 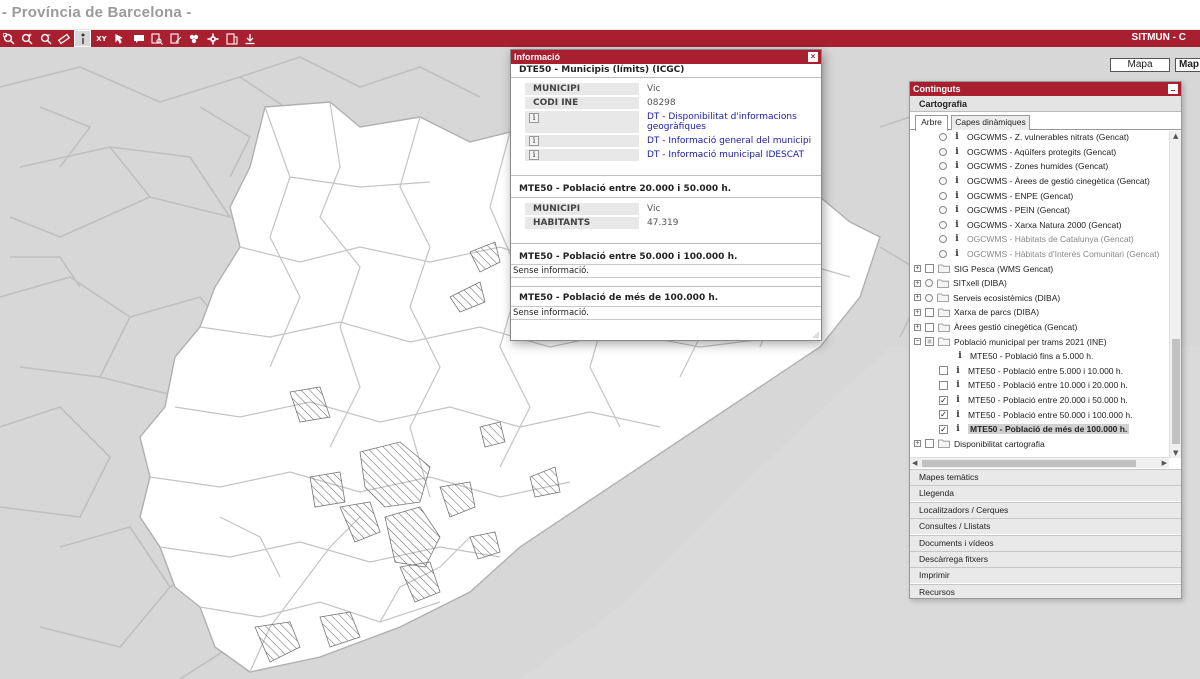 What do you see at coordinates (27, 38) in the screenshot?
I see `zoom-in-icon` at bounding box center [27, 38].